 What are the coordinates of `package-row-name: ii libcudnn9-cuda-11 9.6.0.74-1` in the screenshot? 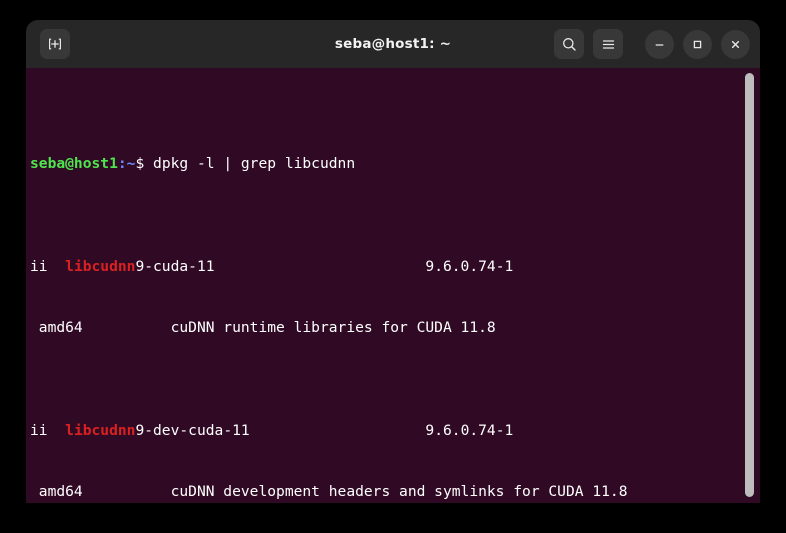 It's located at (395, 267).